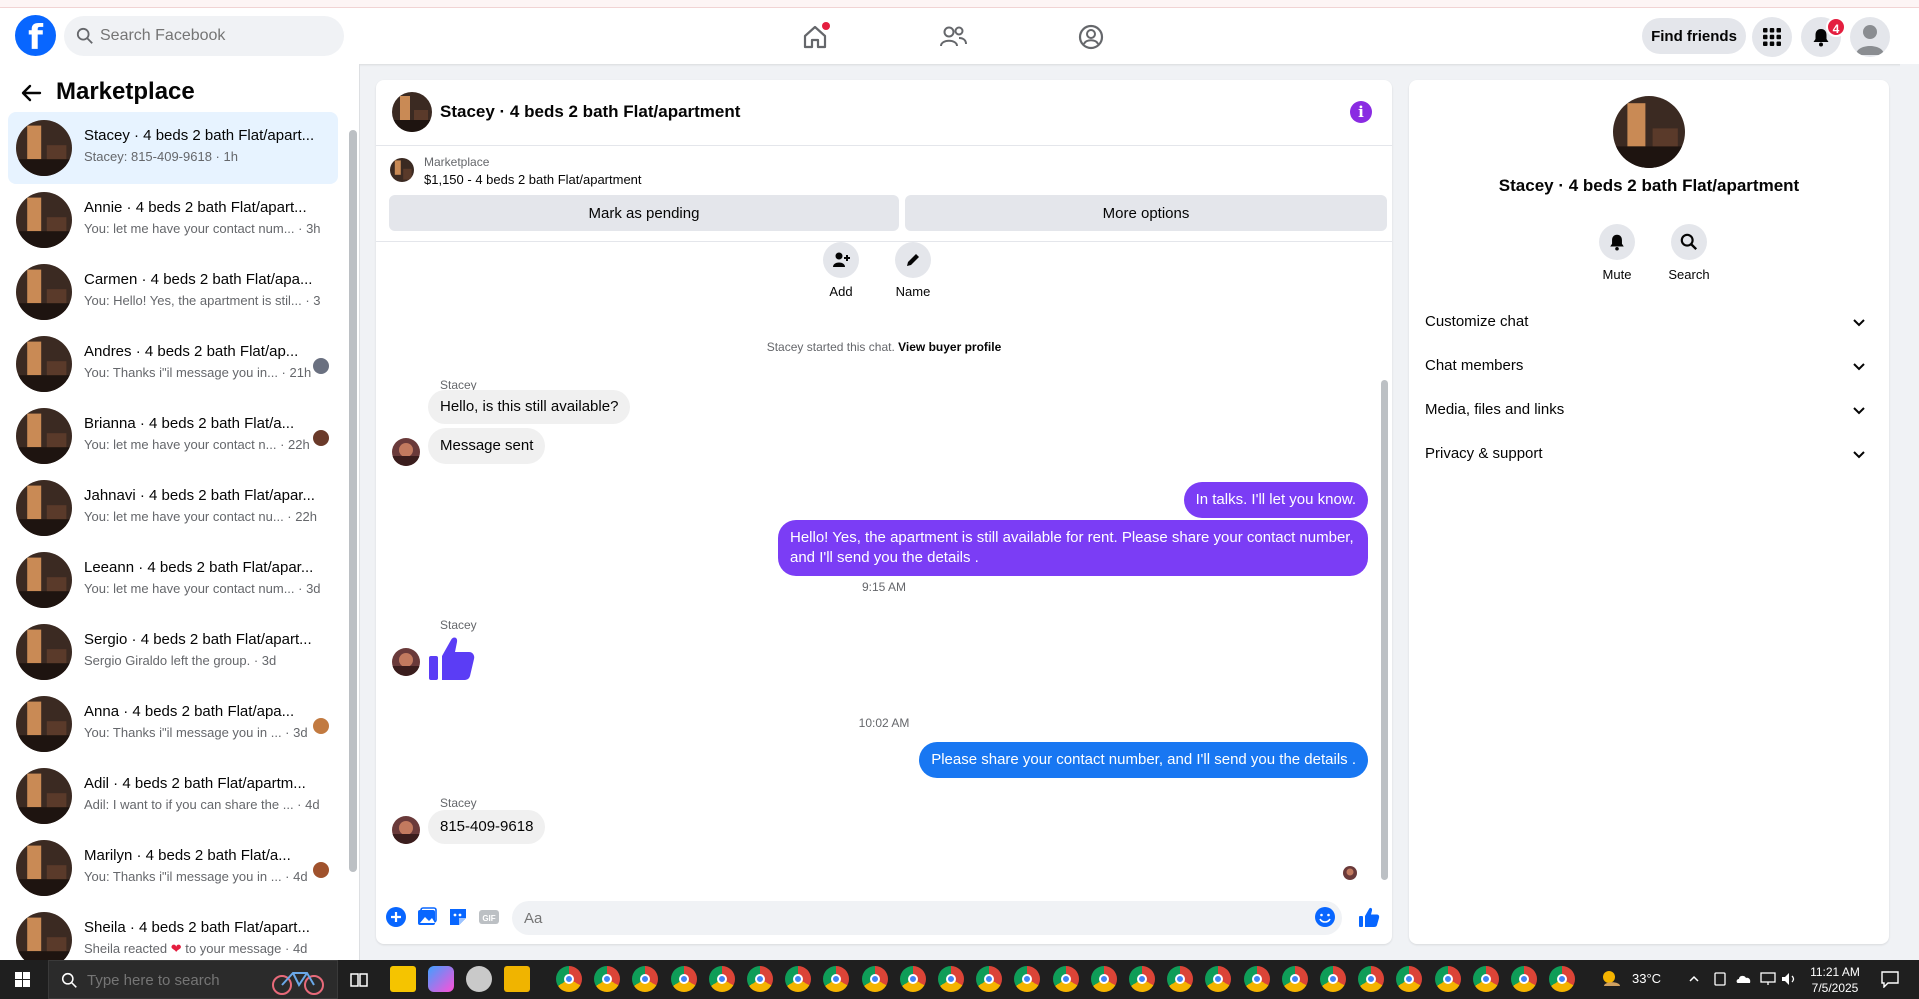 The image size is (1919, 999). Describe the element at coordinates (412, 112) in the screenshot. I see `listing-thumbnail` at that location.